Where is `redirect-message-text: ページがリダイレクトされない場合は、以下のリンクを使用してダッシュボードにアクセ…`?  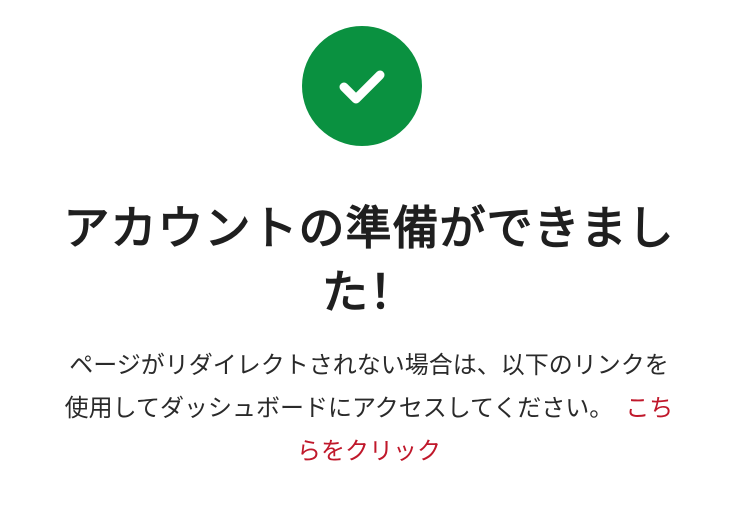 redirect-message-text: ページがリダイレクトされない場合は、以下のリンクを使用してダッシュボードにアクセ… is located at coordinates (366, 386).